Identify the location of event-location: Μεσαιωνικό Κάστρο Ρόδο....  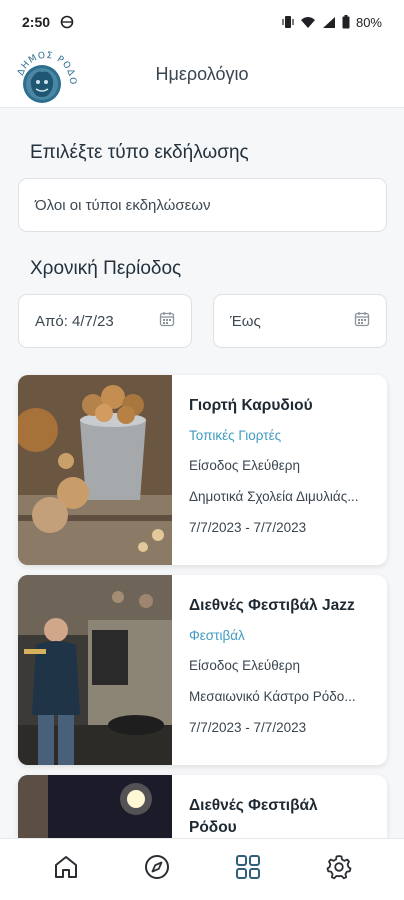
(272, 696).